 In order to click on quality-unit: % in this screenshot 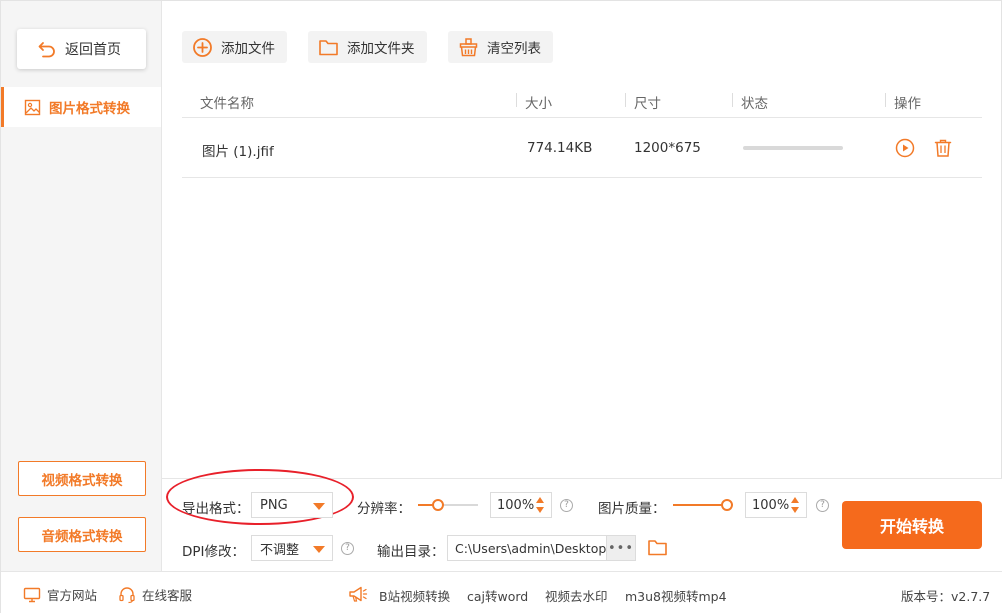, I will do `click(783, 505)`.